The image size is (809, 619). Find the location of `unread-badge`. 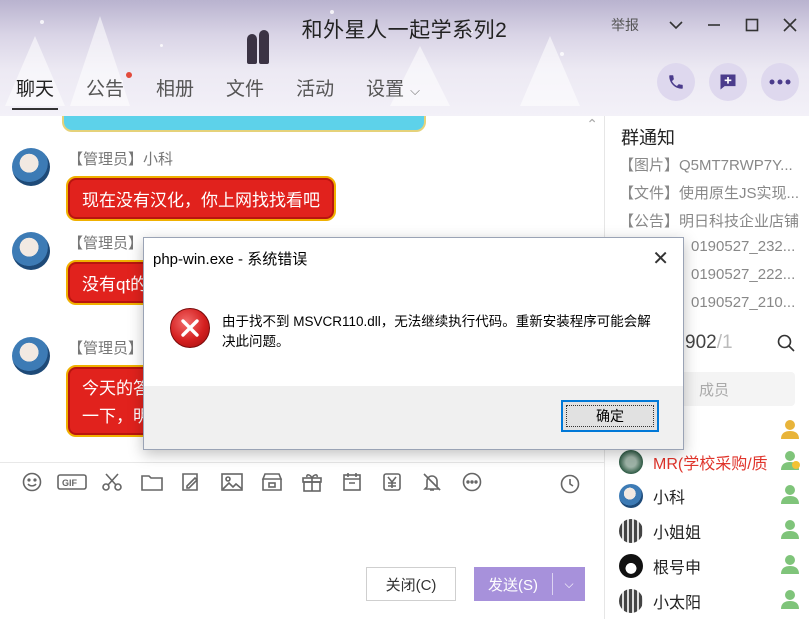

unread-badge is located at coordinates (129, 75).